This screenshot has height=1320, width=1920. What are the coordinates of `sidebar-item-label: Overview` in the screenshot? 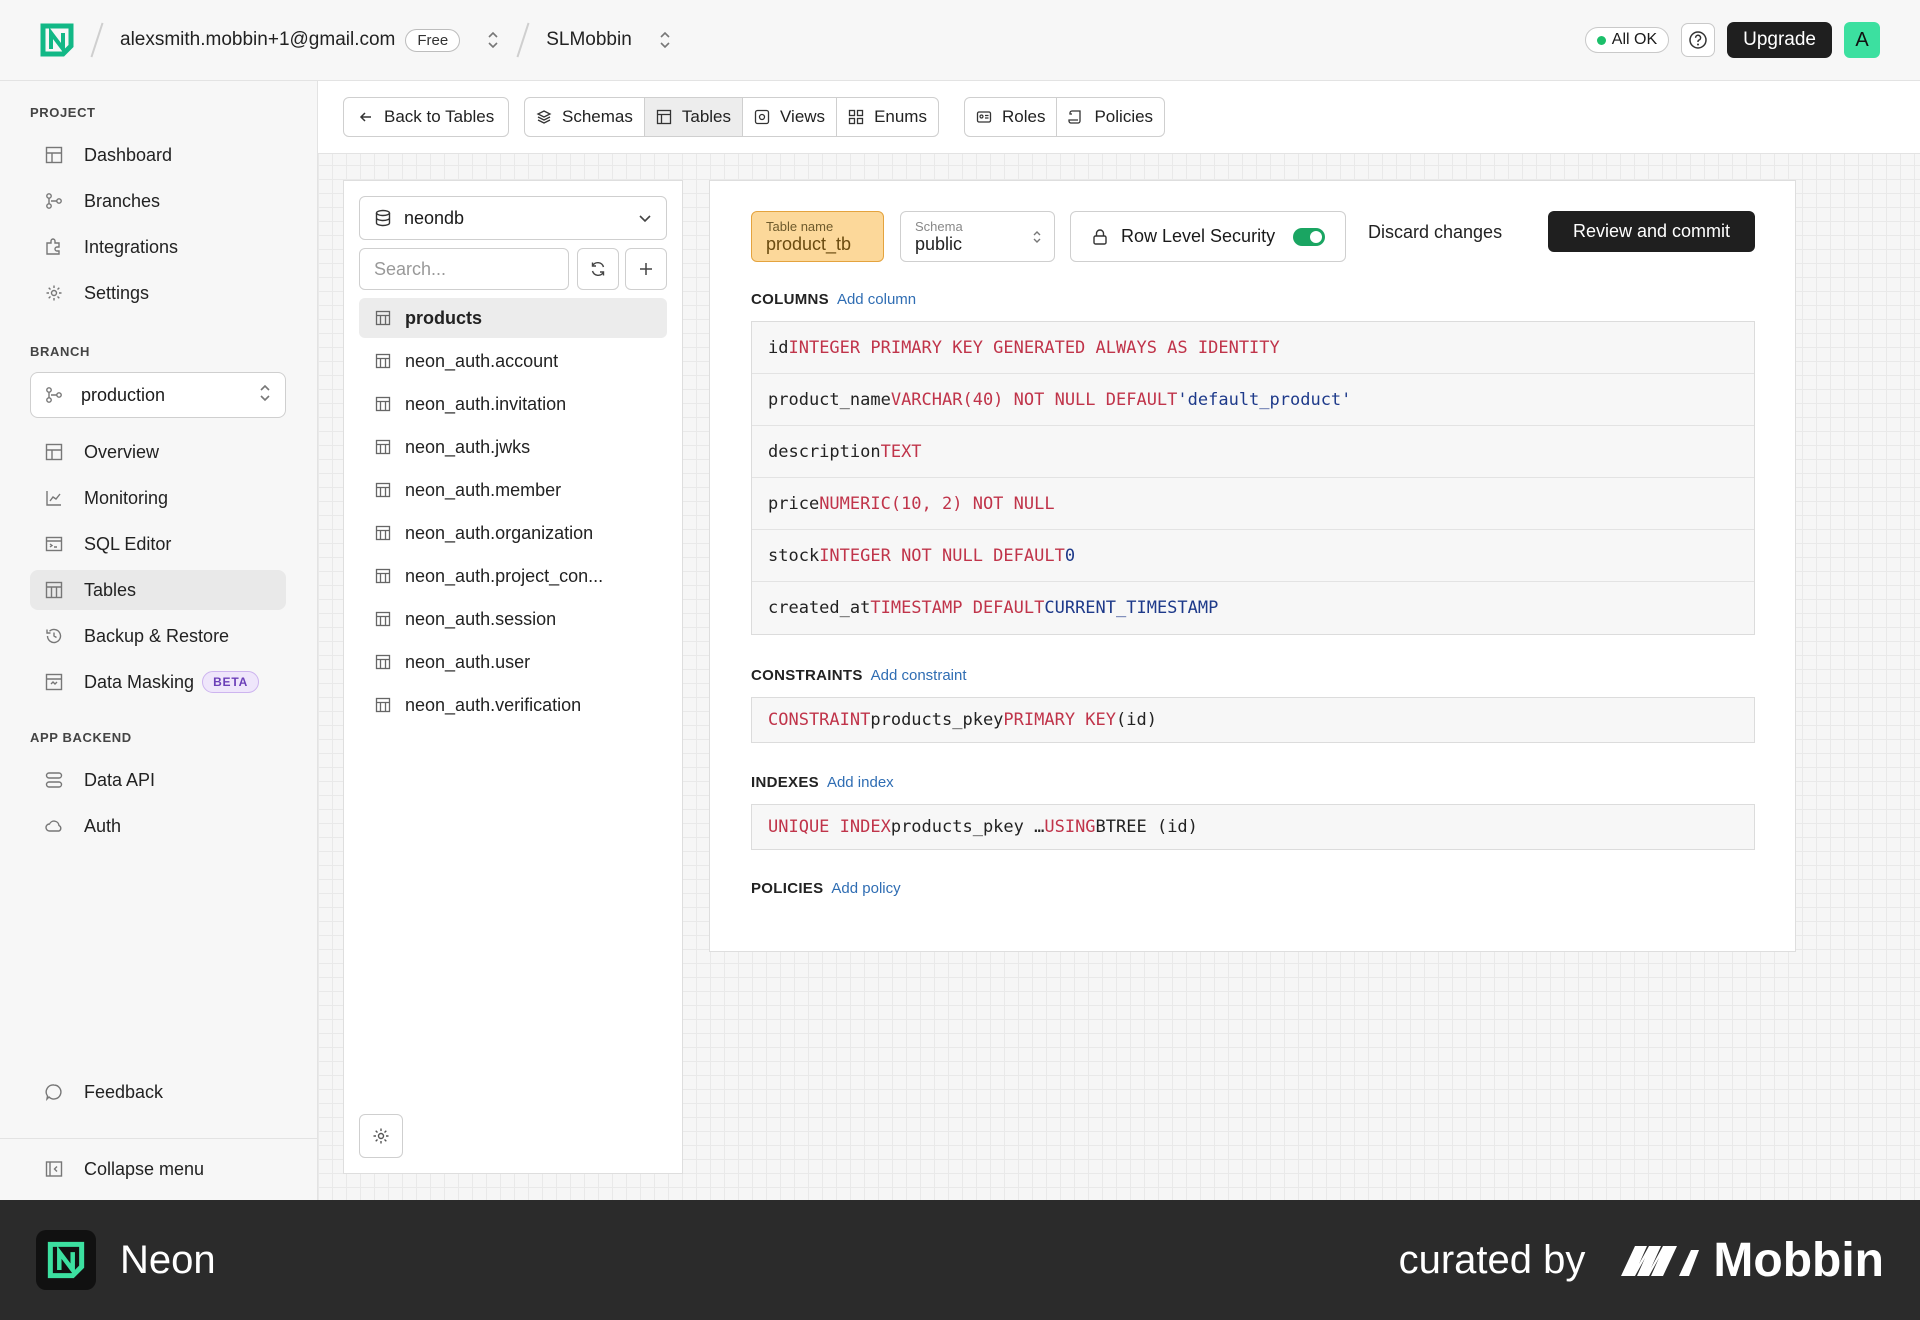 It's located at (122, 451).